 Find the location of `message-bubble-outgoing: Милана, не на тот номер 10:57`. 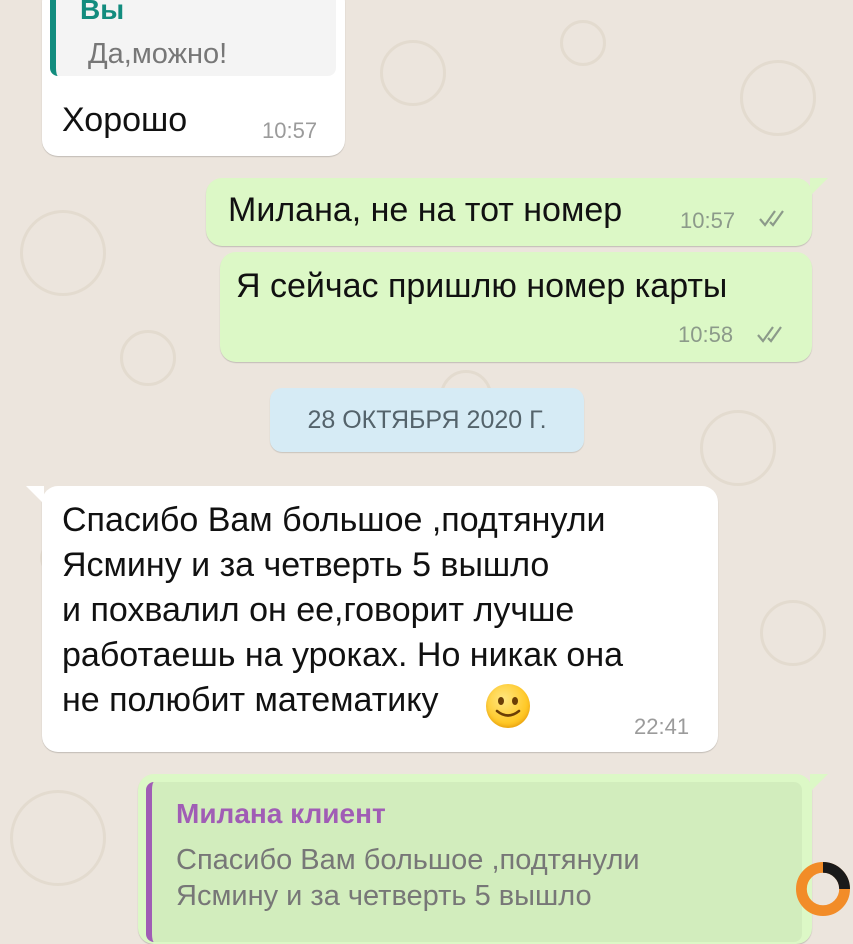

message-bubble-outgoing: Милана, не на тот номер 10:57 is located at coordinates (517, 212).